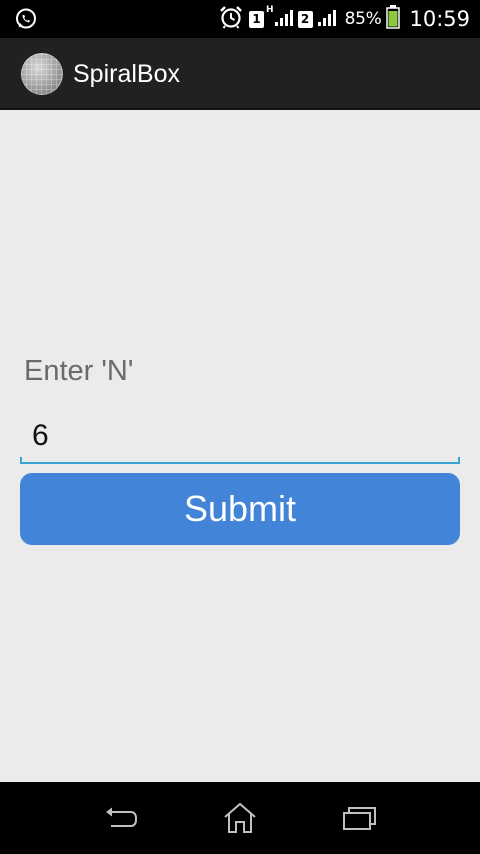 Image resolution: width=480 pixels, height=854 pixels. Describe the element at coordinates (305, 19) in the screenshot. I see `sim2-badge: 2` at that location.